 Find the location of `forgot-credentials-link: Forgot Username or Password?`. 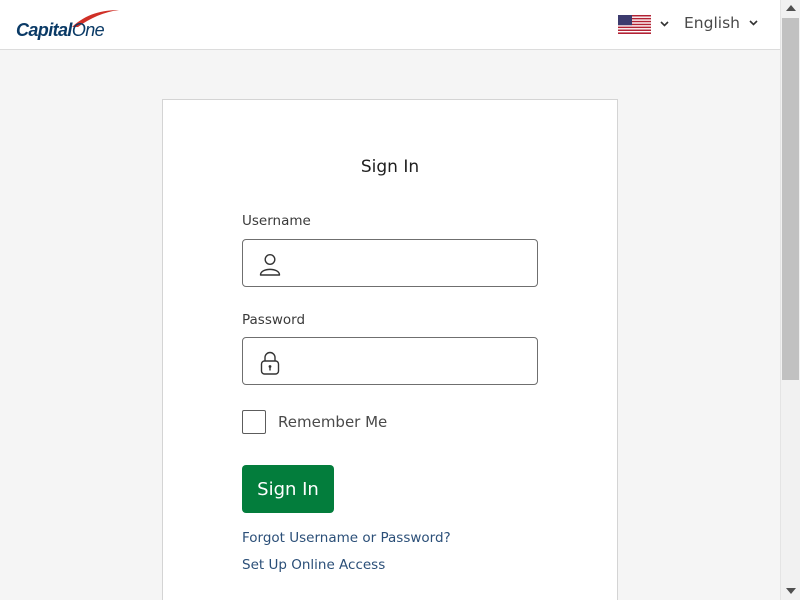

forgot-credentials-link: Forgot Username or Password? is located at coordinates (346, 538).